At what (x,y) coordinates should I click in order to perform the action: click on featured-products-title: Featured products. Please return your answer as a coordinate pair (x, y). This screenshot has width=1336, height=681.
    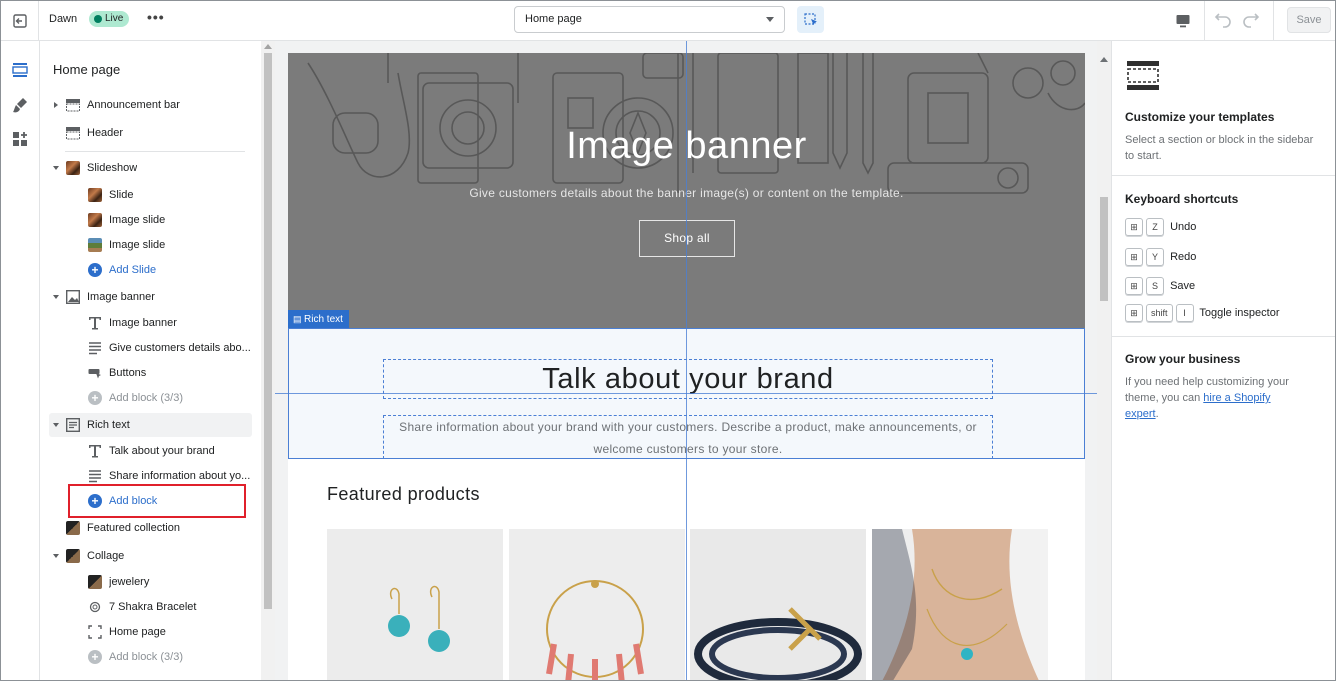
    Looking at the image, I should click on (403, 494).